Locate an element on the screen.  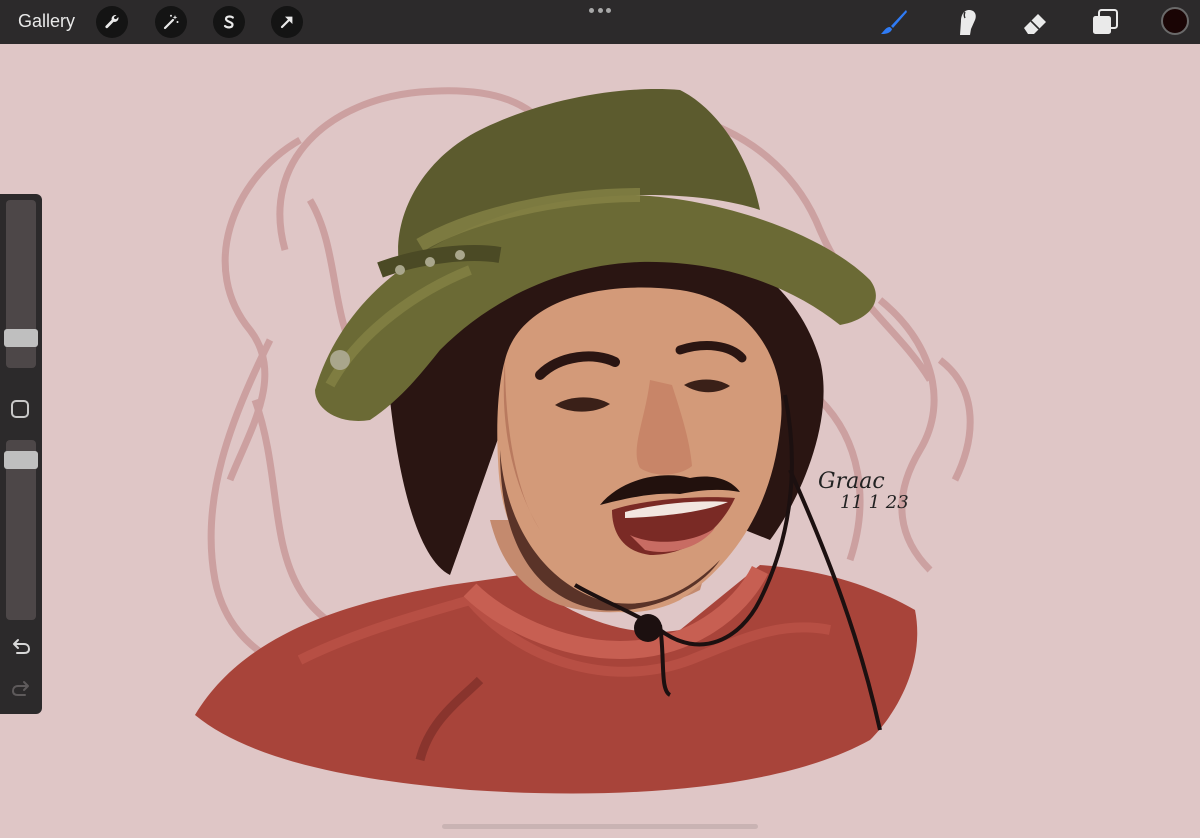
actions-button is located at coordinates (112, 22).